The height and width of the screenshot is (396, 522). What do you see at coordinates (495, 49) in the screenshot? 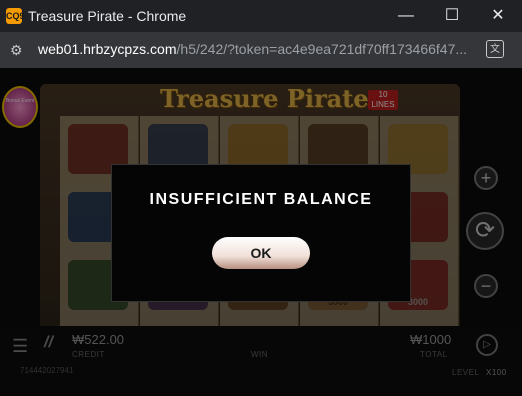
I see `translate-icon: 文` at bounding box center [495, 49].